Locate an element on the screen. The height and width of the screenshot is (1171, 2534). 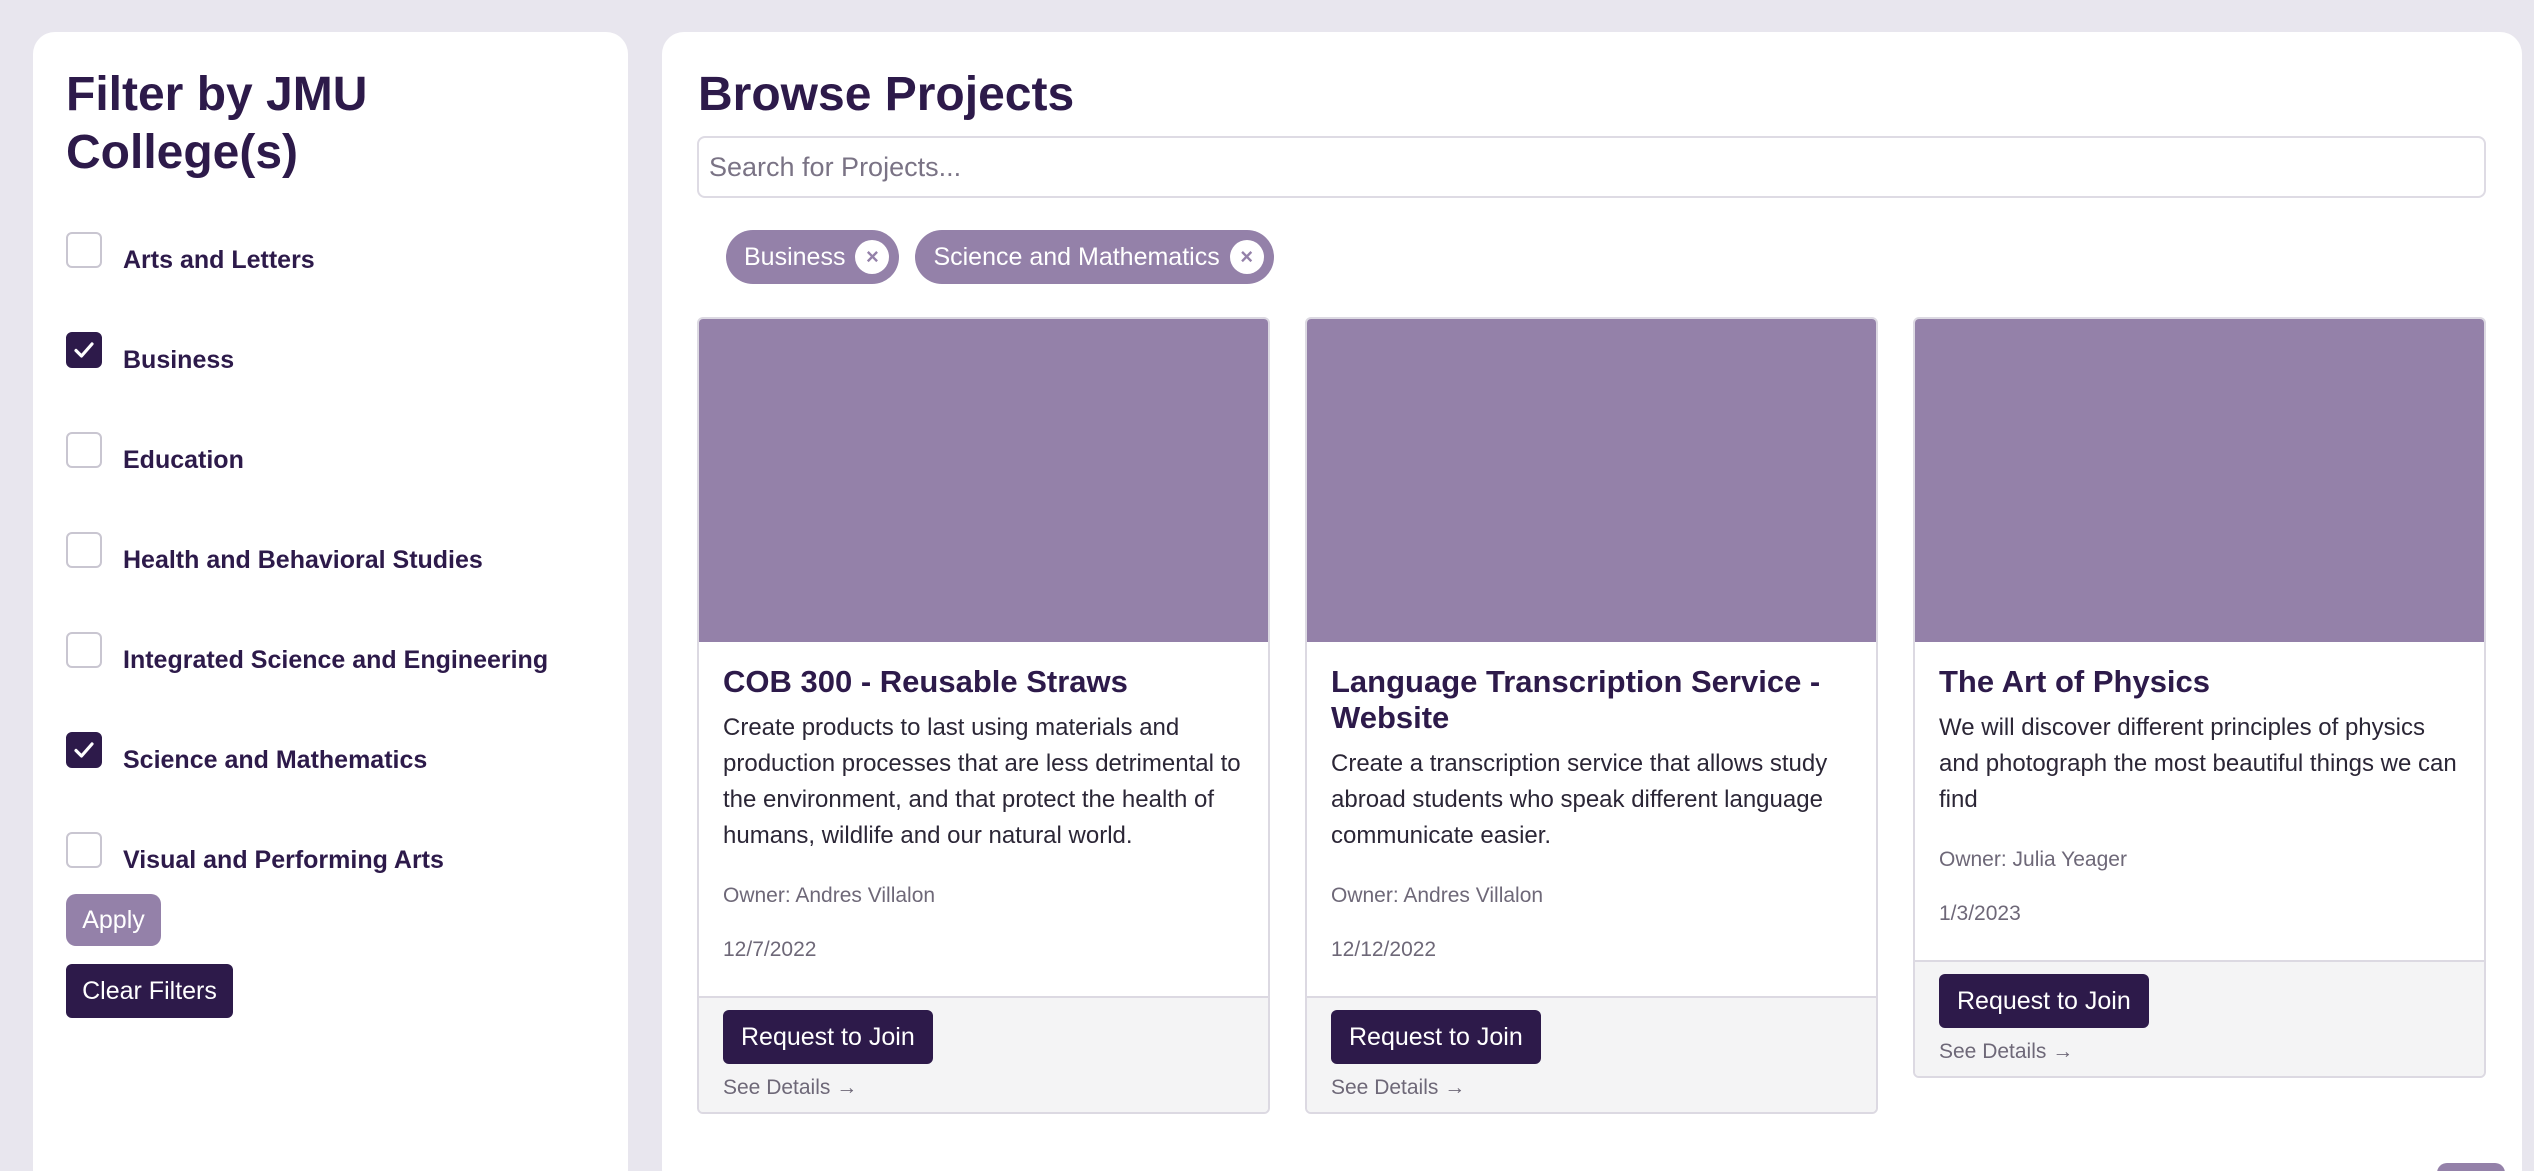
filter-label: Education is located at coordinates (183, 460).